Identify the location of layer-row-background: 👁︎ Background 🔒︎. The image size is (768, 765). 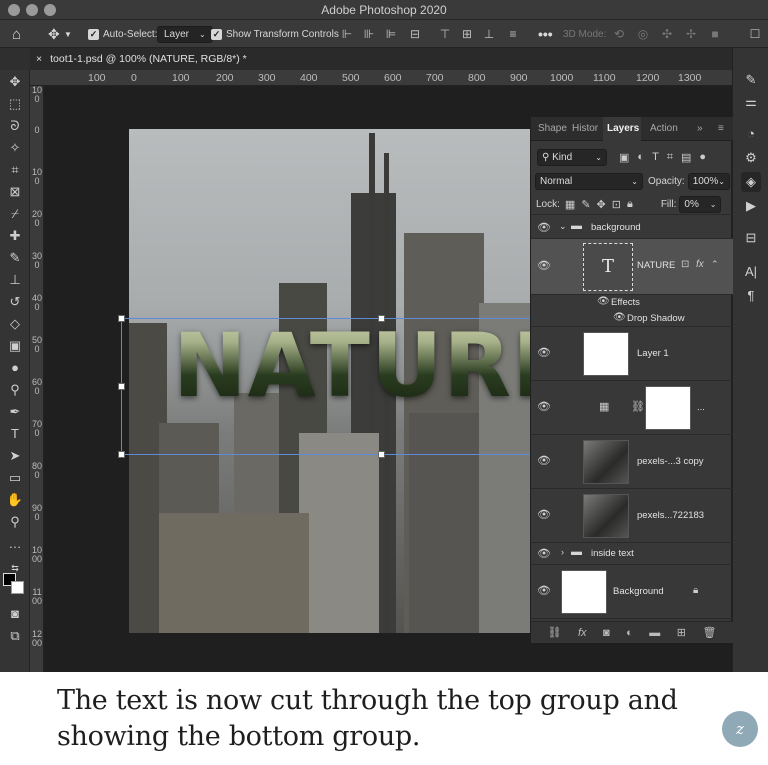
(632, 592).